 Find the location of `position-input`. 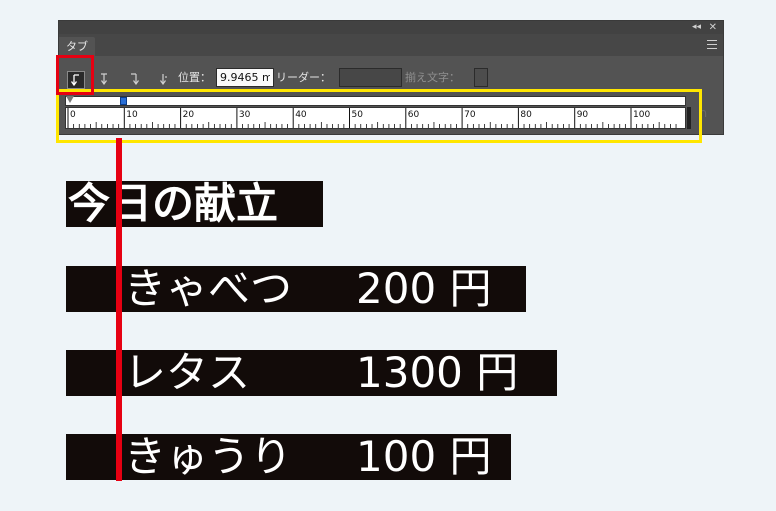

position-input is located at coordinates (245, 77).